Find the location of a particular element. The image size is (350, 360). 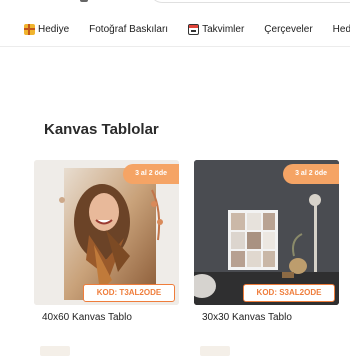

nav-item-label: Hedi is located at coordinates (341, 29).